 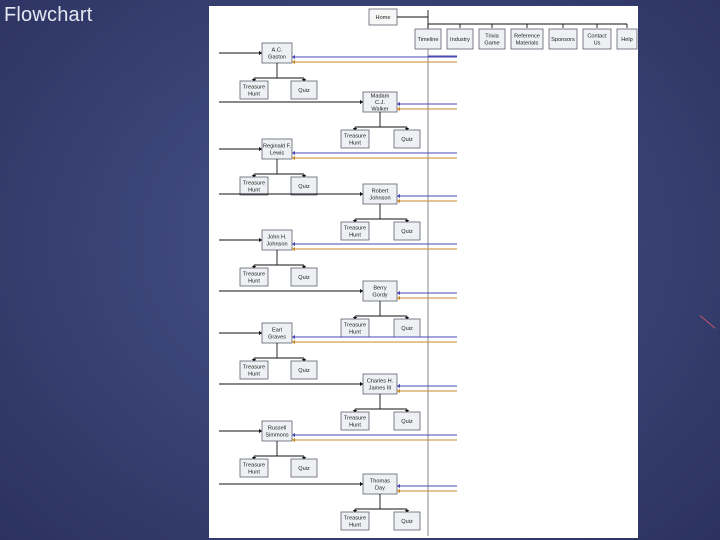 I want to click on nav-box-6-label: Us, so click(x=597, y=43).